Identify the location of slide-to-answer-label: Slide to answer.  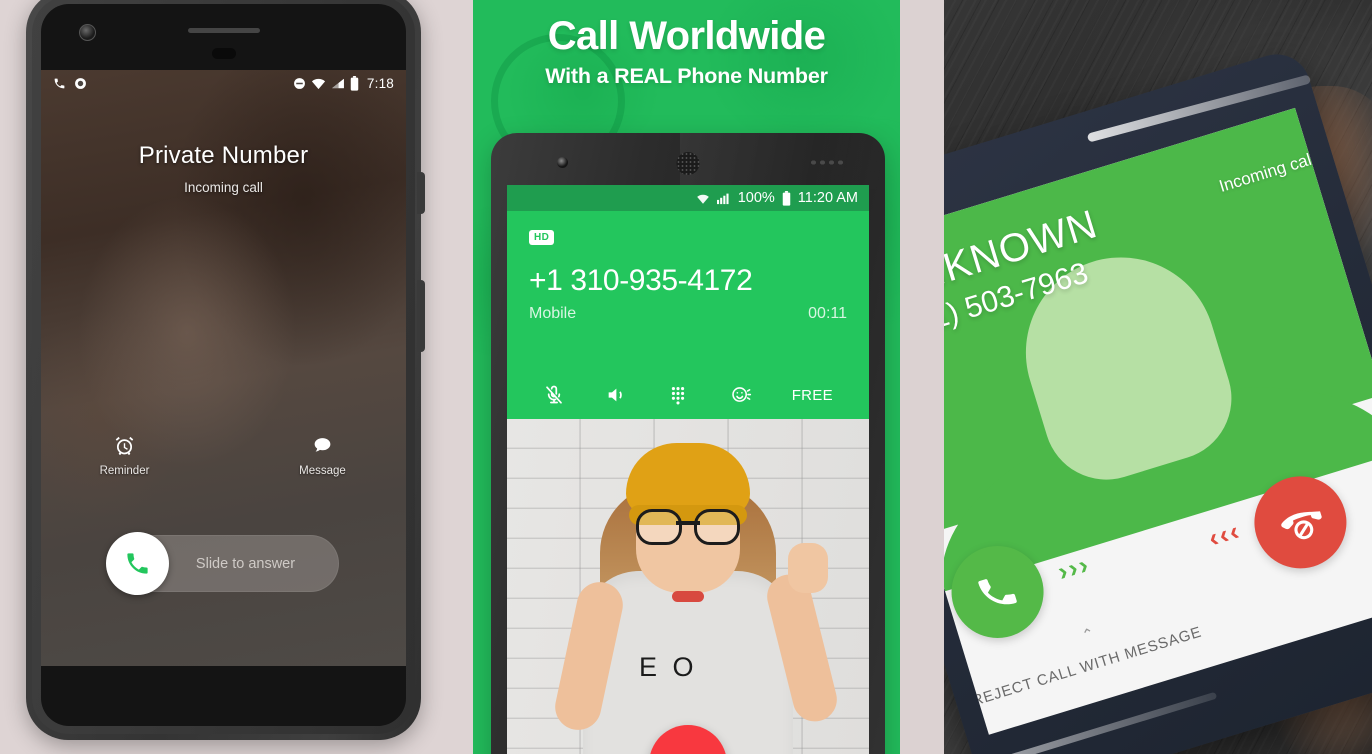
(245, 563).